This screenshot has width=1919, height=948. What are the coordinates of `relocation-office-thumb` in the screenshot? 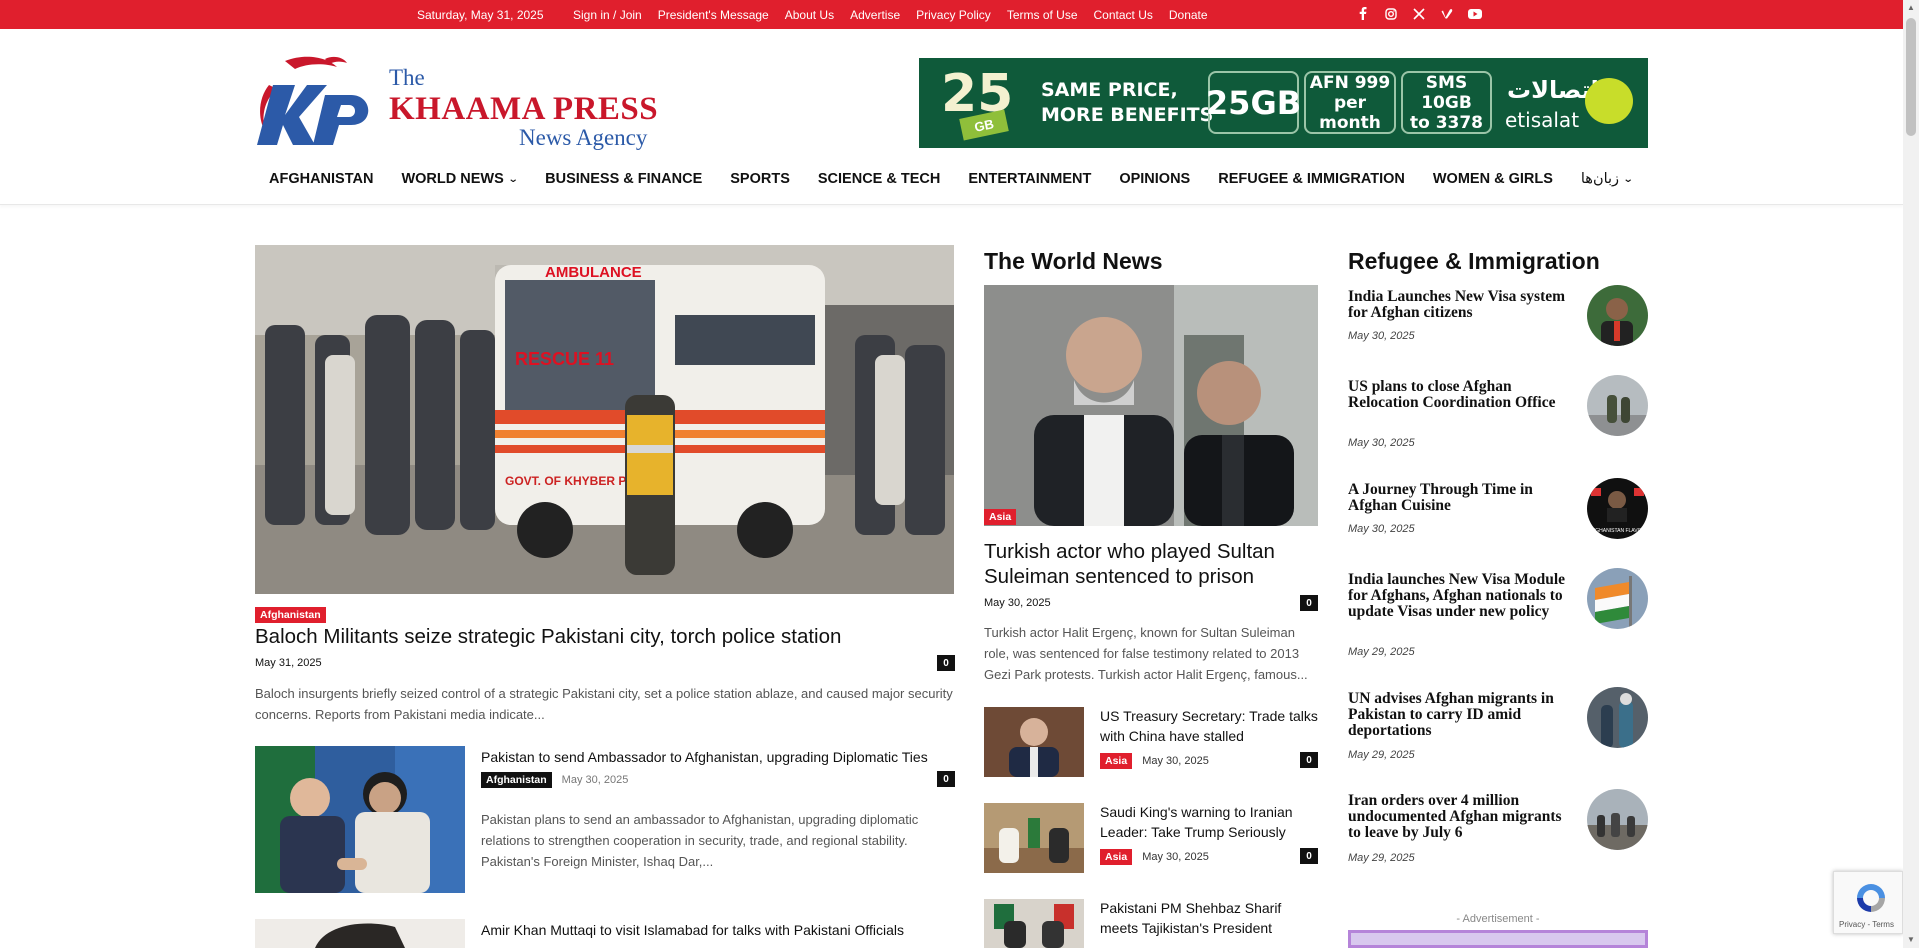 It's located at (1617, 405).